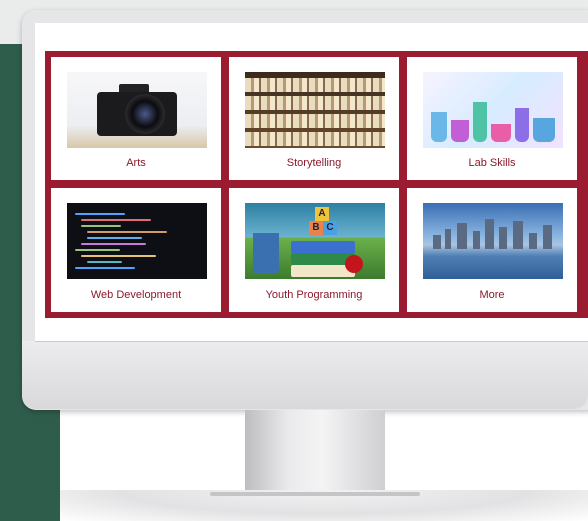  I want to click on tile-web-development: Web Development, so click(136, 250).